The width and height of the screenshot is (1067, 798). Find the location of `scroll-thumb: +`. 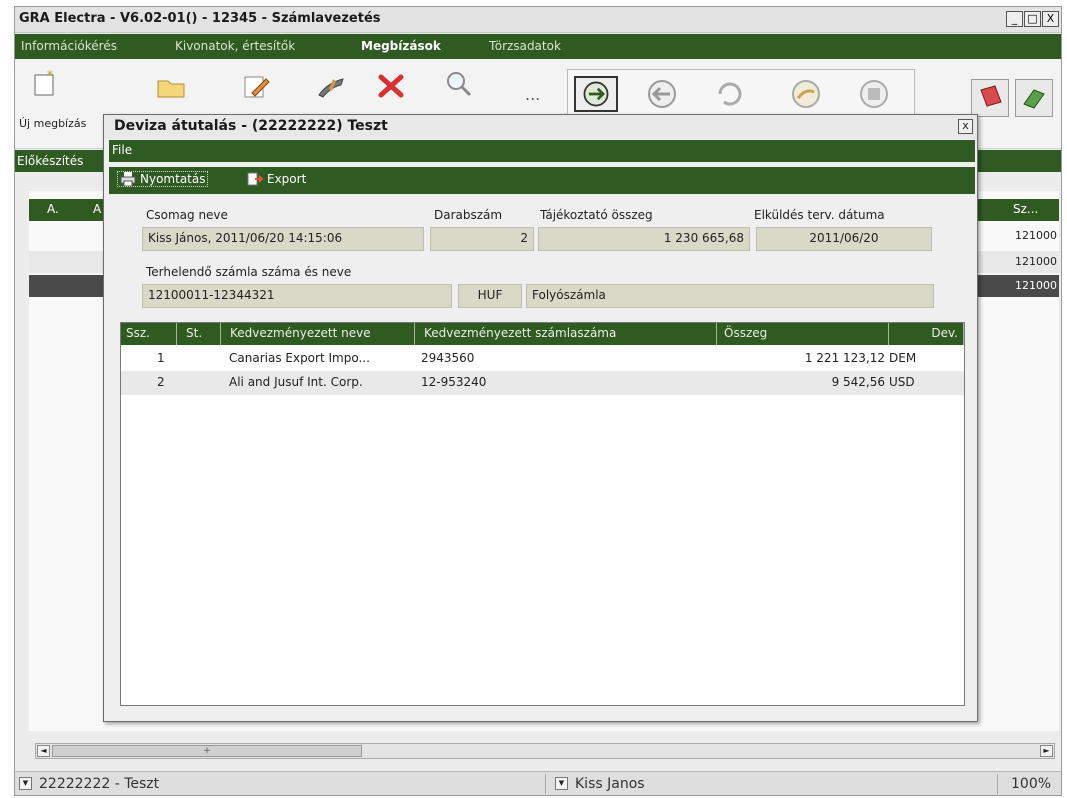

scroll-thumb: + is located at coordinates (207, 751).